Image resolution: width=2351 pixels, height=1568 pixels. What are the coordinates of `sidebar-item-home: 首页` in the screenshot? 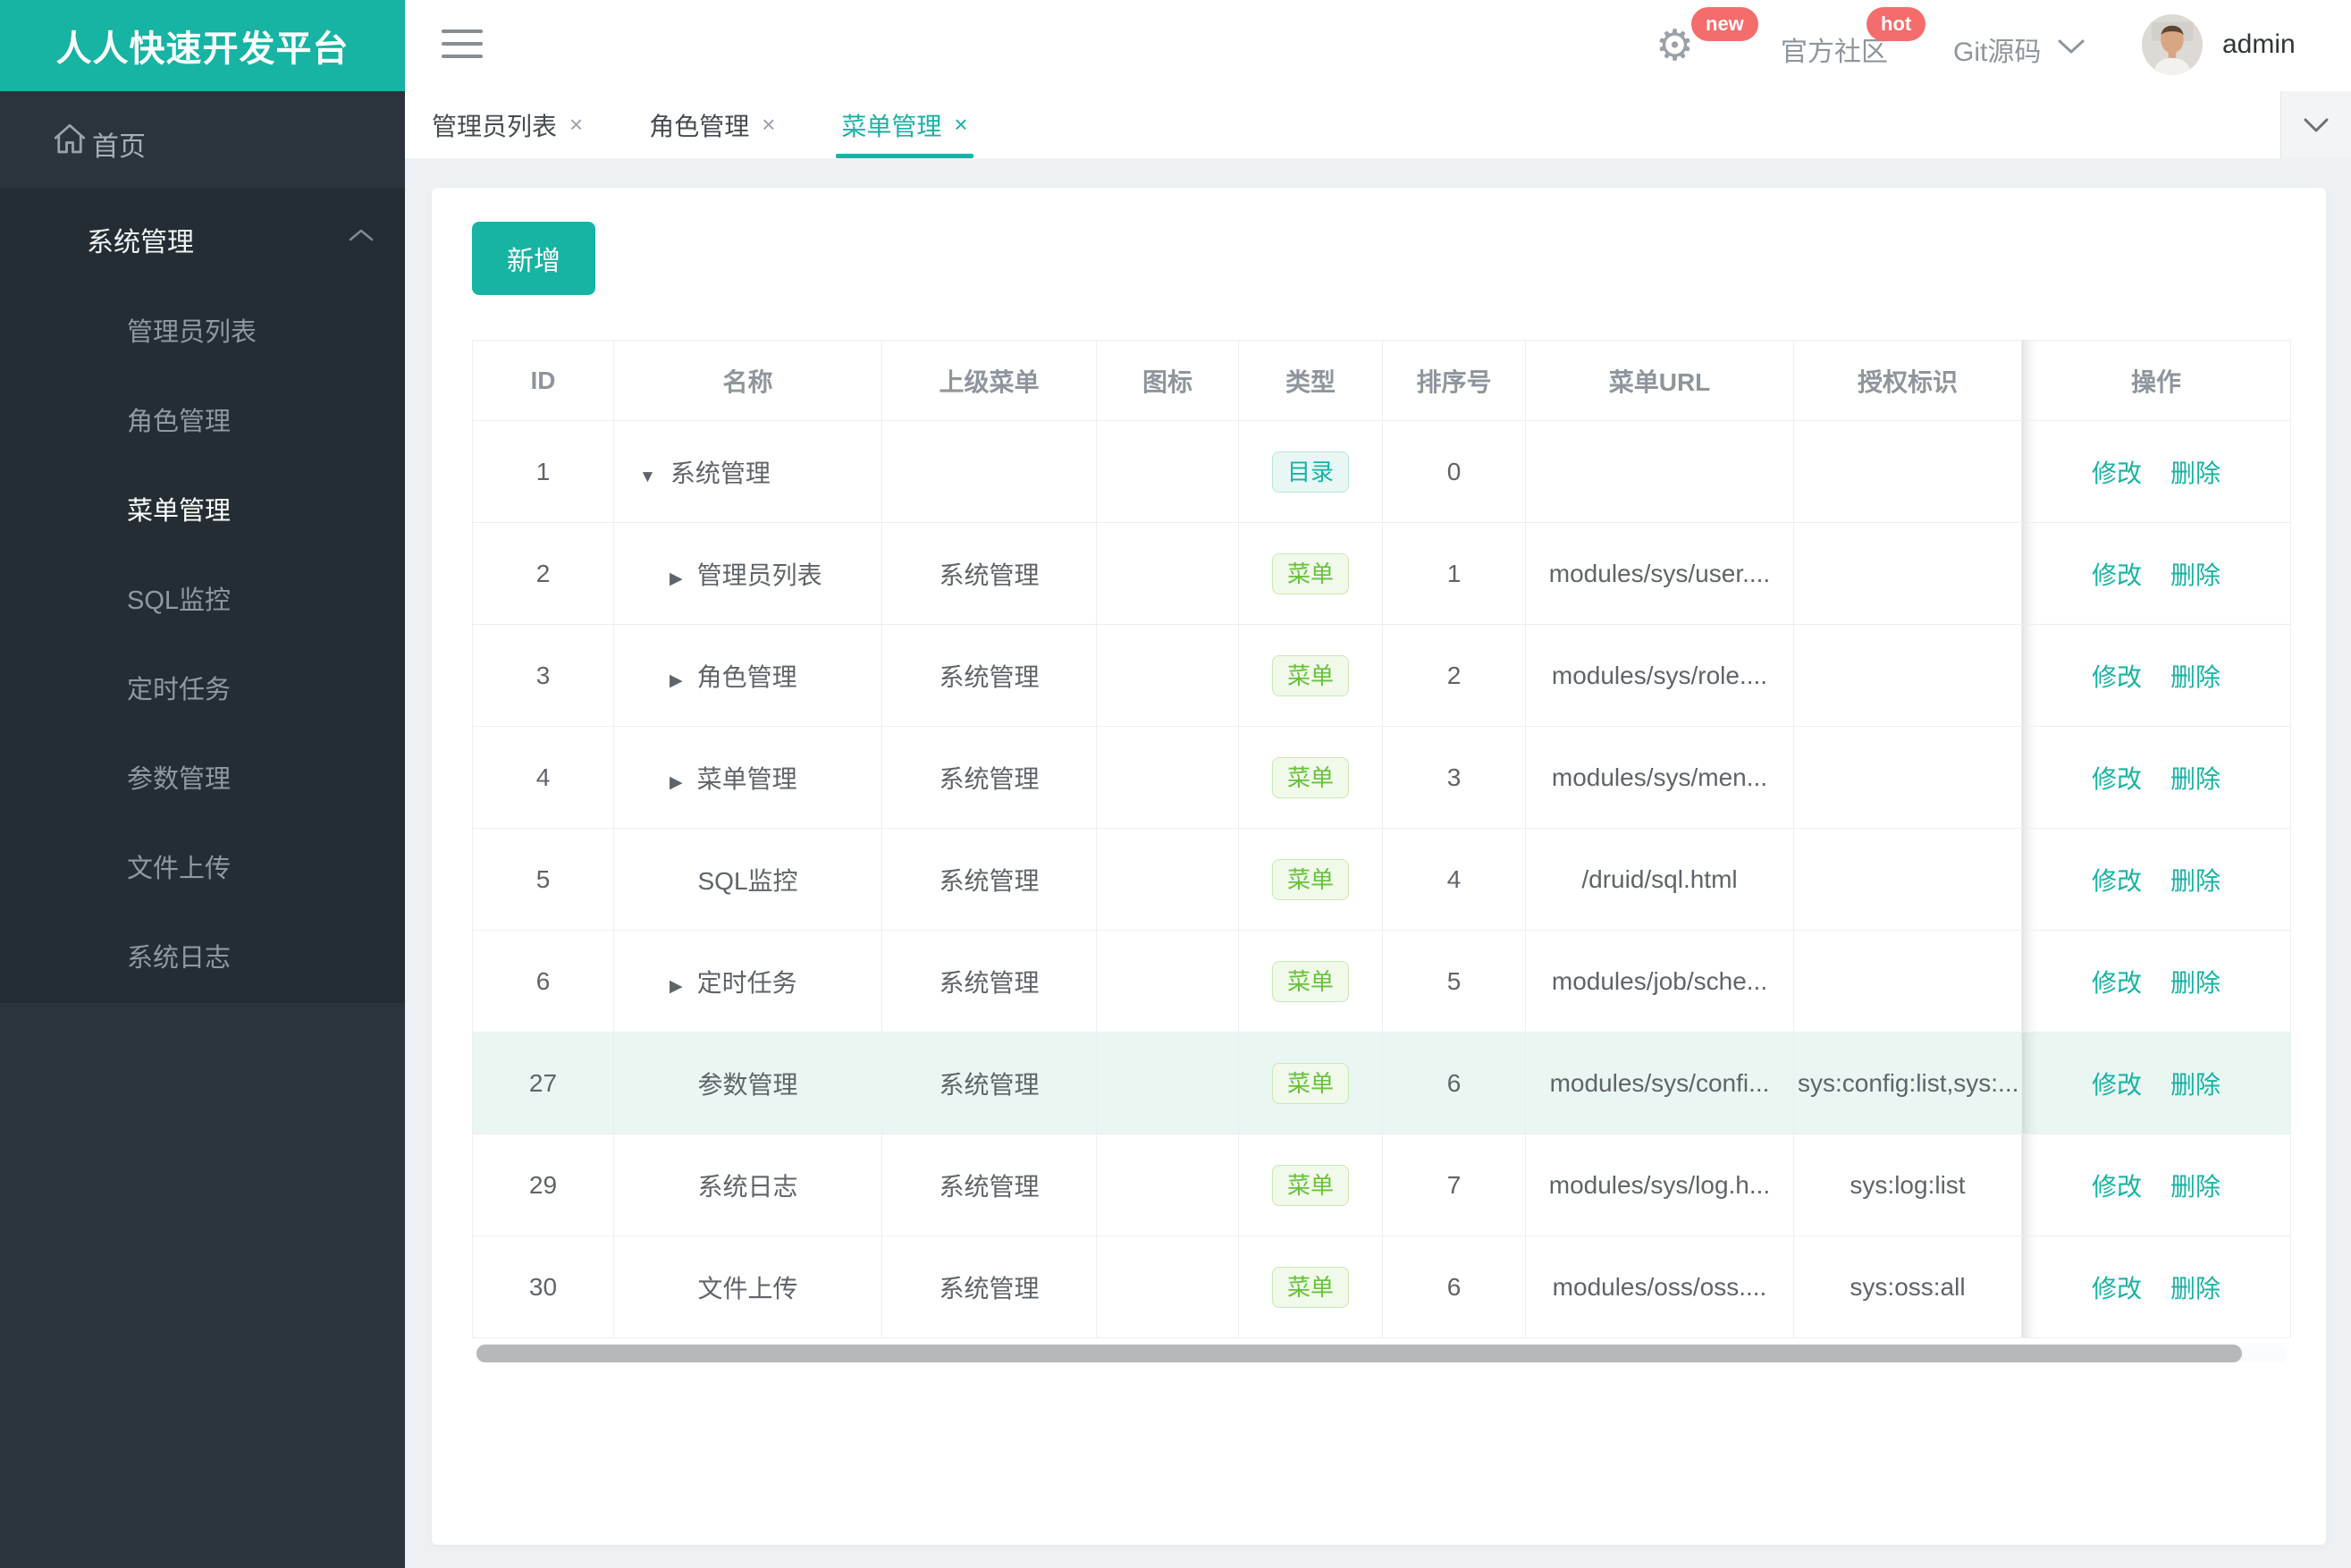 It's located at (202, 139).